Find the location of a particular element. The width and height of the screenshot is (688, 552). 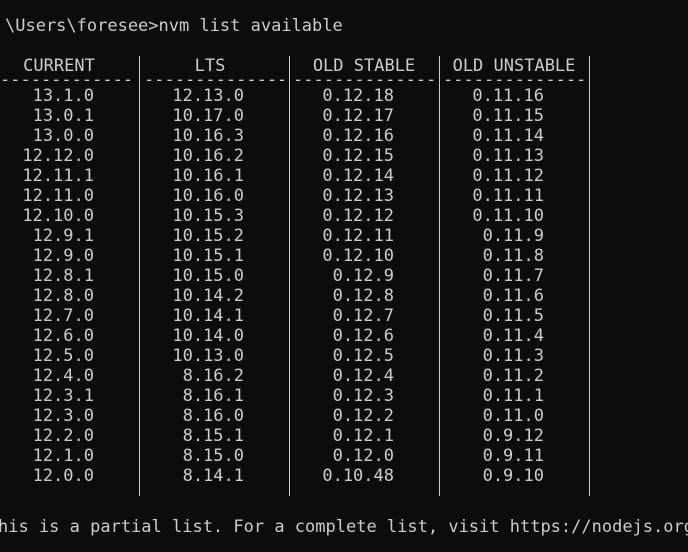

version-cell: 0.12.1 is located at coordinates (363, 436).